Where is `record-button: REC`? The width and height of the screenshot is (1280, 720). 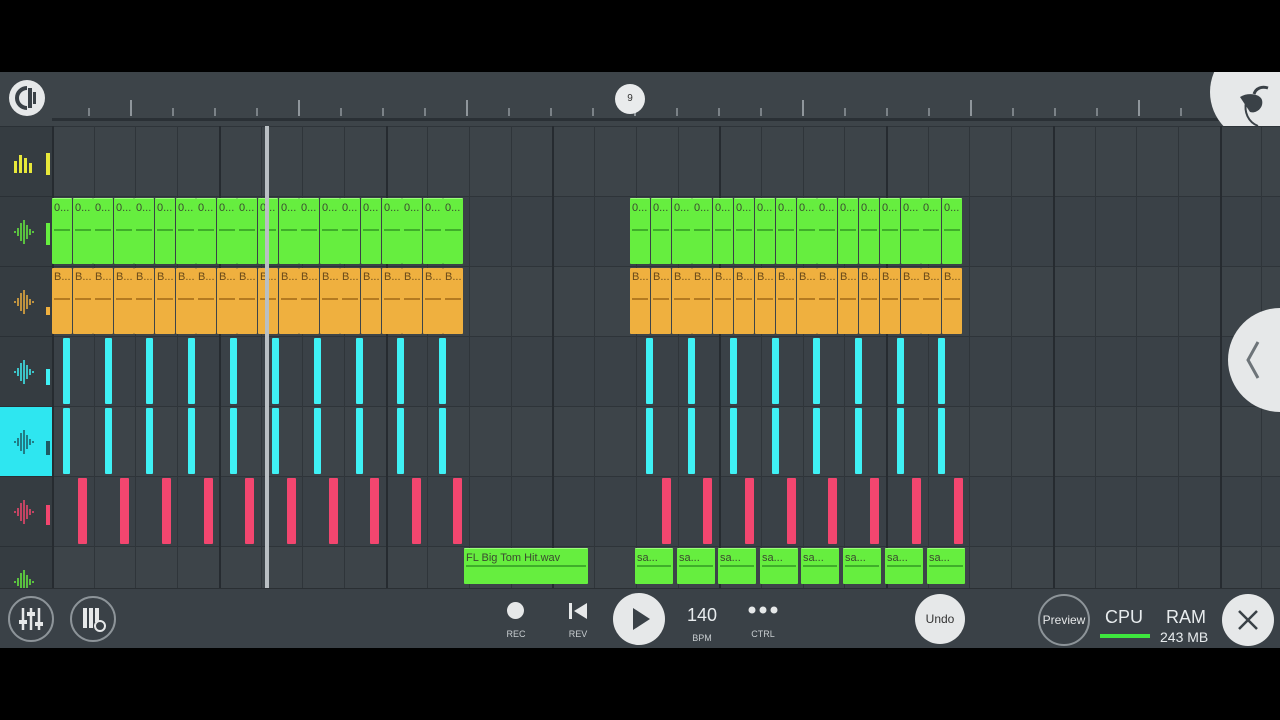 record-button: REC is located at coordinates (516, 621).